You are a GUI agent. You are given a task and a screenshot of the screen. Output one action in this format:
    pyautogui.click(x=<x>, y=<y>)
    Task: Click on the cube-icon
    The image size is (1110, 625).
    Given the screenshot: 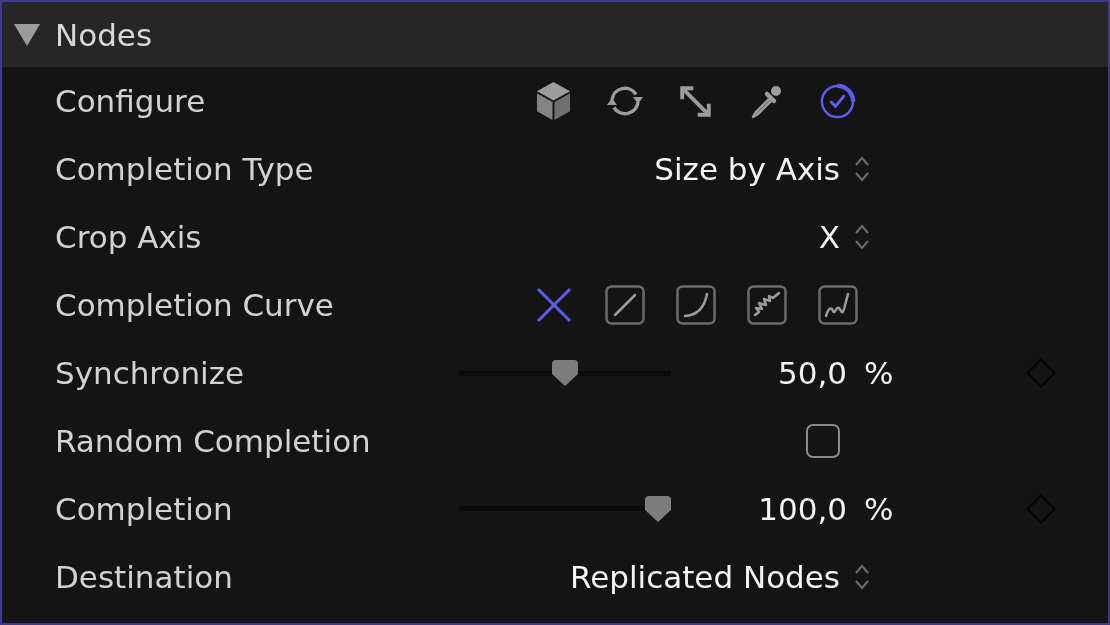 What is the action you would take?
    pyautogui.click(x=553, y=101)
    